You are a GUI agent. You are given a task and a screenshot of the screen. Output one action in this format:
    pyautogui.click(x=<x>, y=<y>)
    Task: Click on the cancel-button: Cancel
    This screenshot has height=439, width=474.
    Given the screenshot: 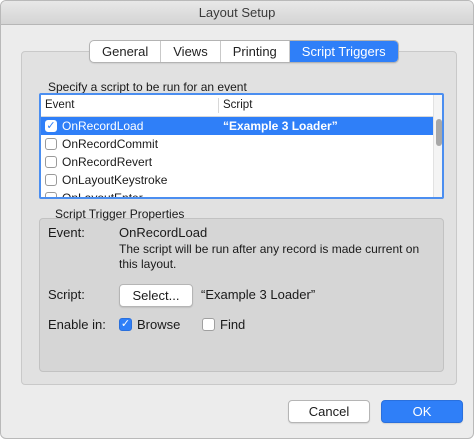 What is the action you would take?
    pyautogui.click(x=329, y=411)
    